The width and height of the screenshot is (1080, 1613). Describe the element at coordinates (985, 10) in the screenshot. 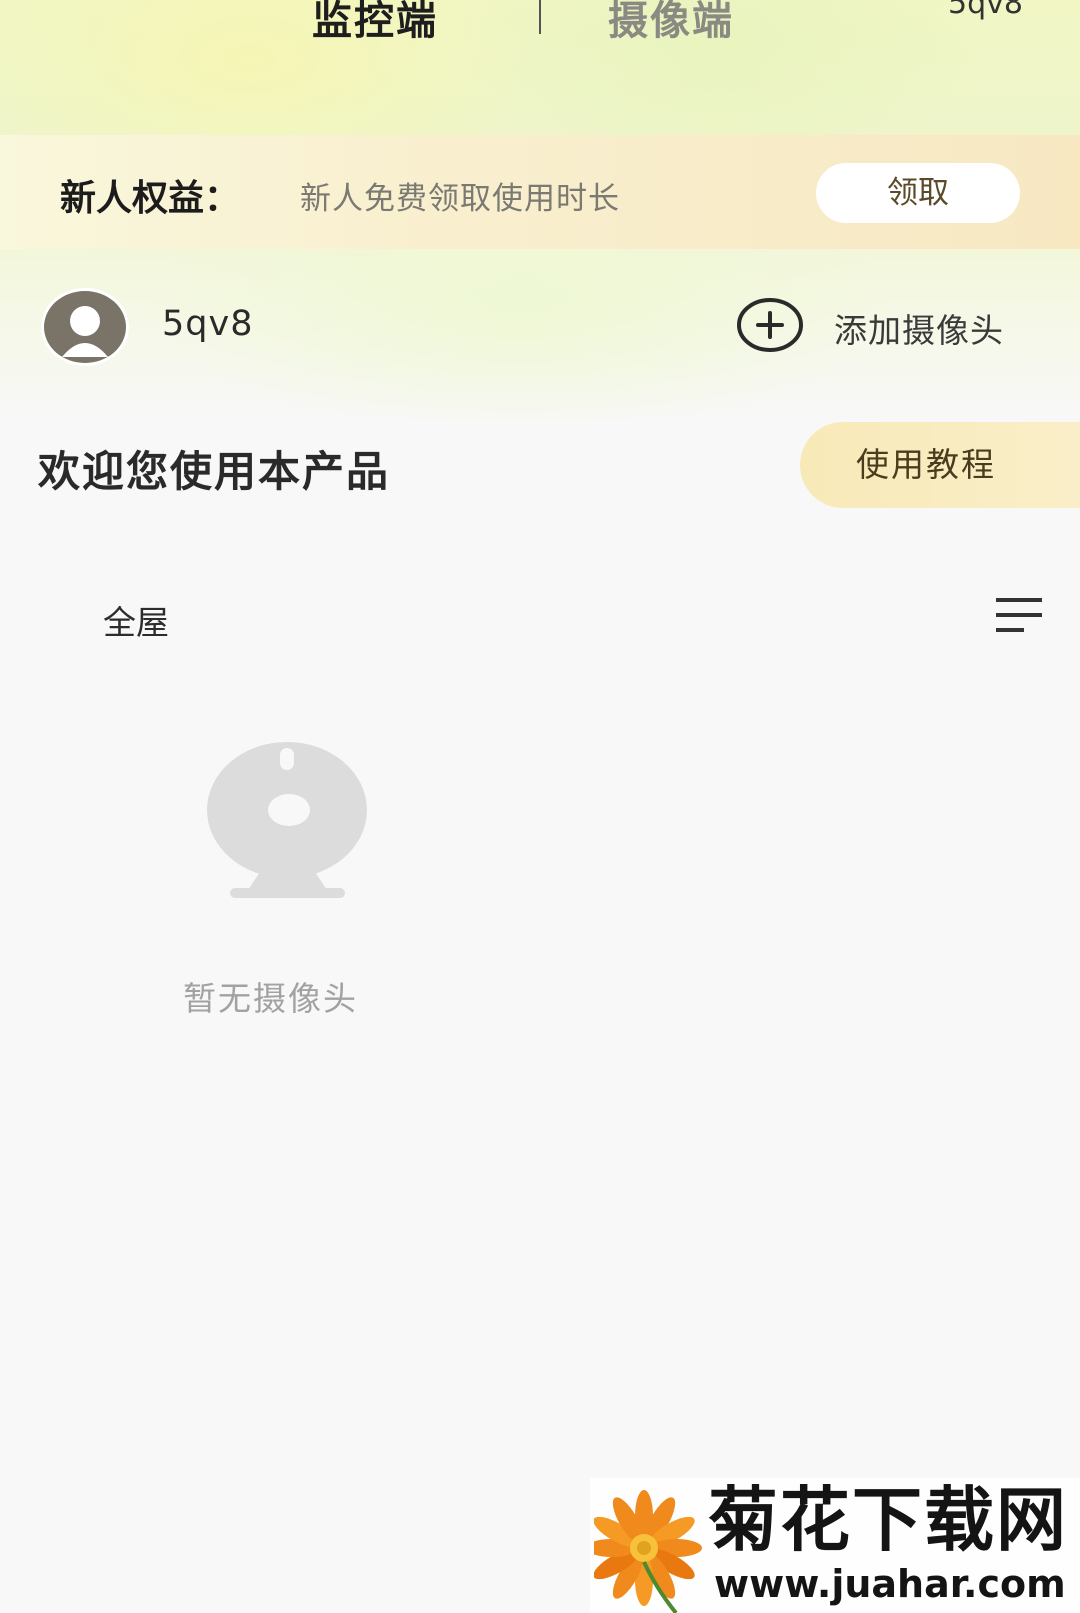

I see `account-id: 5qv8` at that location.